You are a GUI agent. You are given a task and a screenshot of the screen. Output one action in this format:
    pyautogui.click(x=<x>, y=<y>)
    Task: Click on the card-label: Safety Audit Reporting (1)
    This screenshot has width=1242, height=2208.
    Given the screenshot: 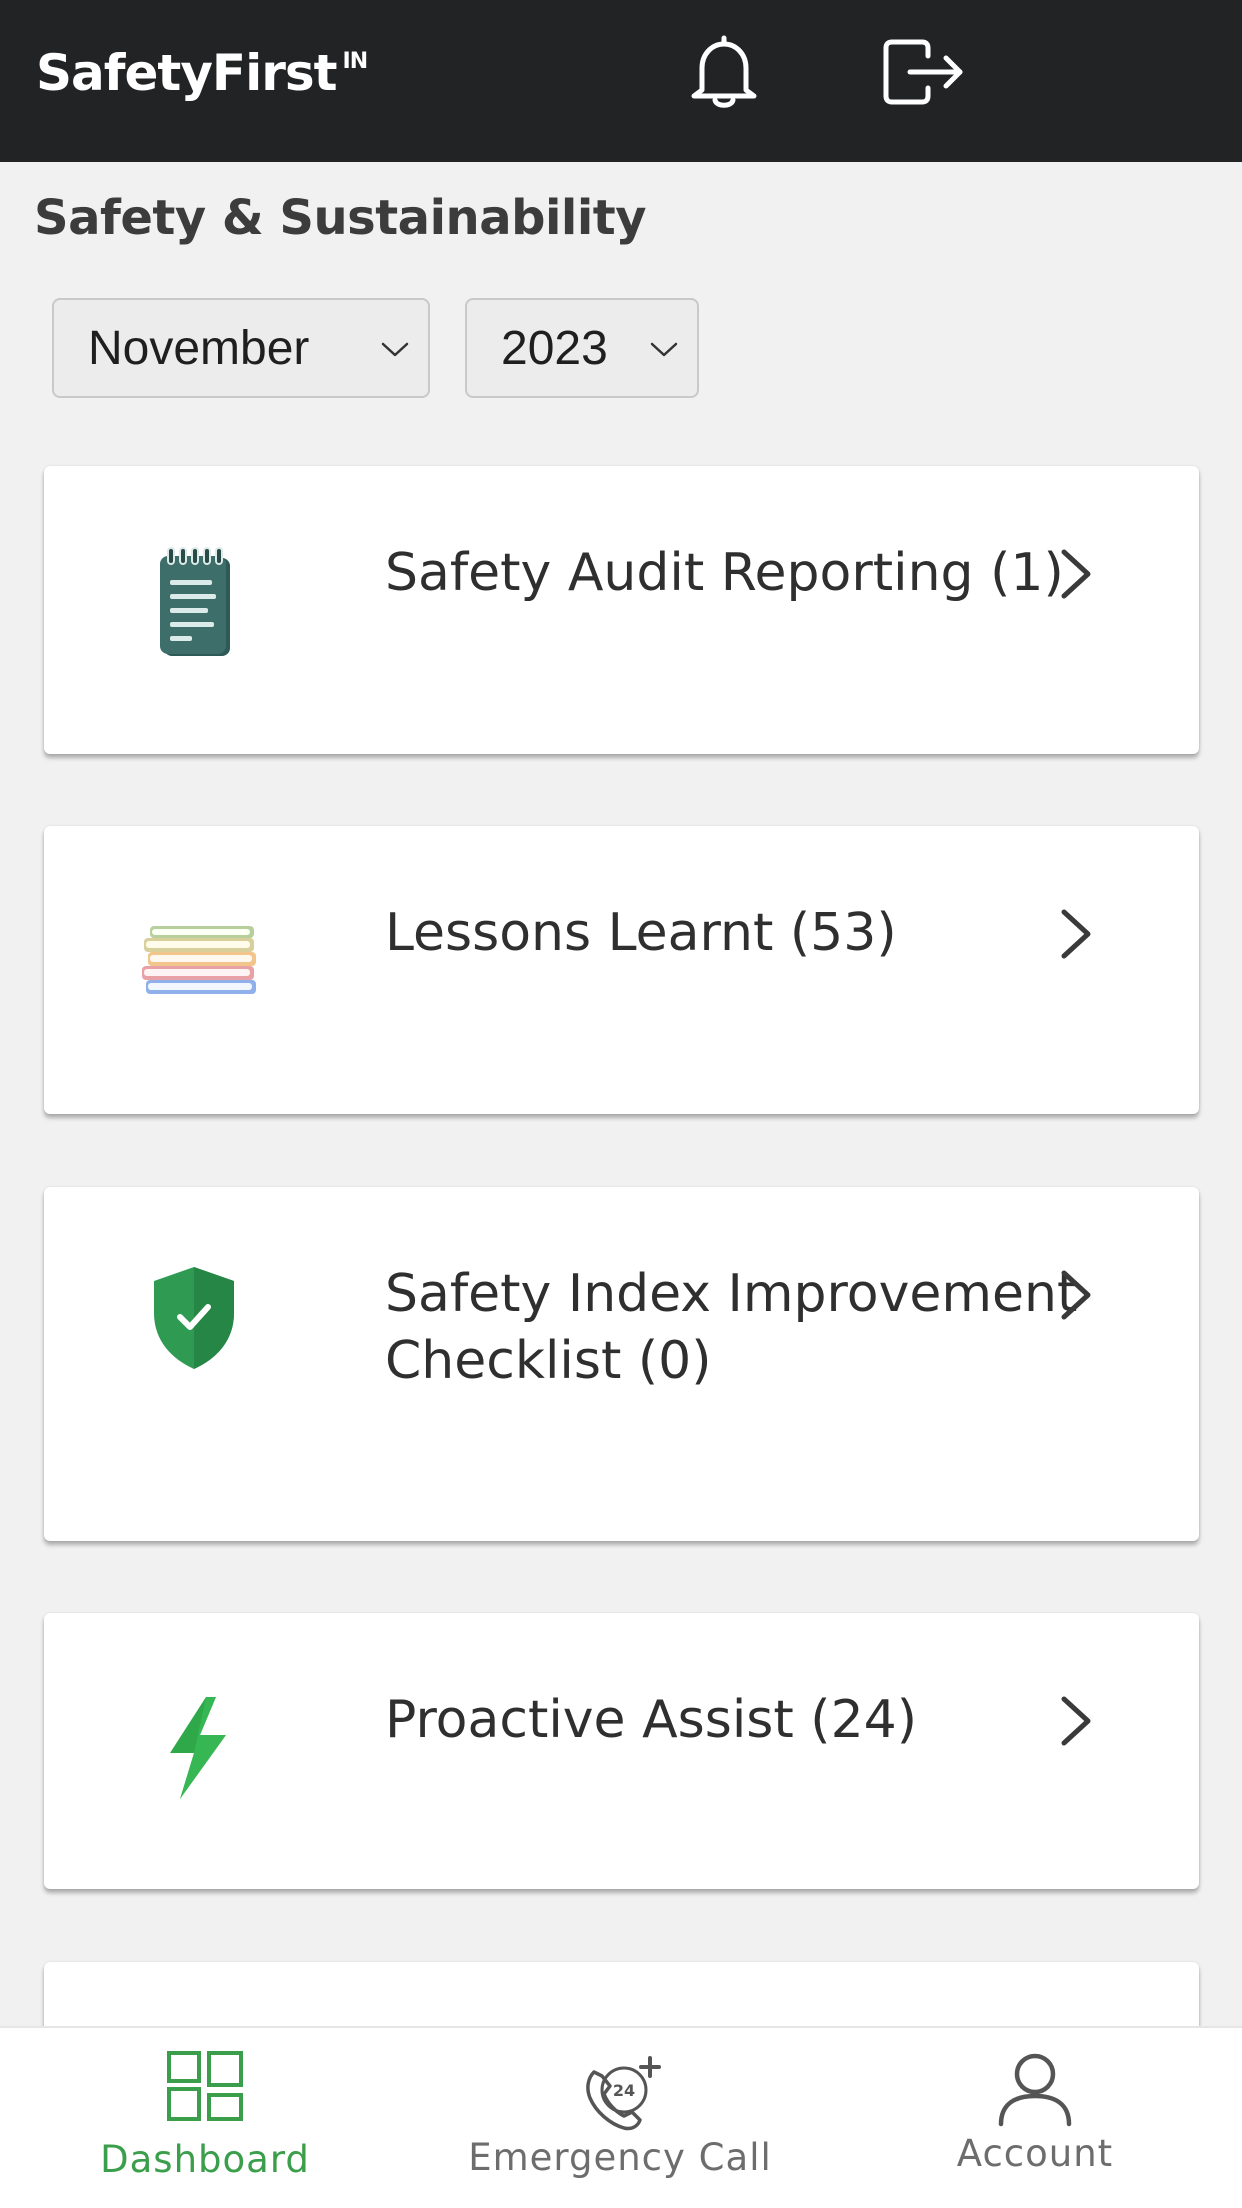 What is the action you would take?
    pyautogui.click(x=724, y=573)
    